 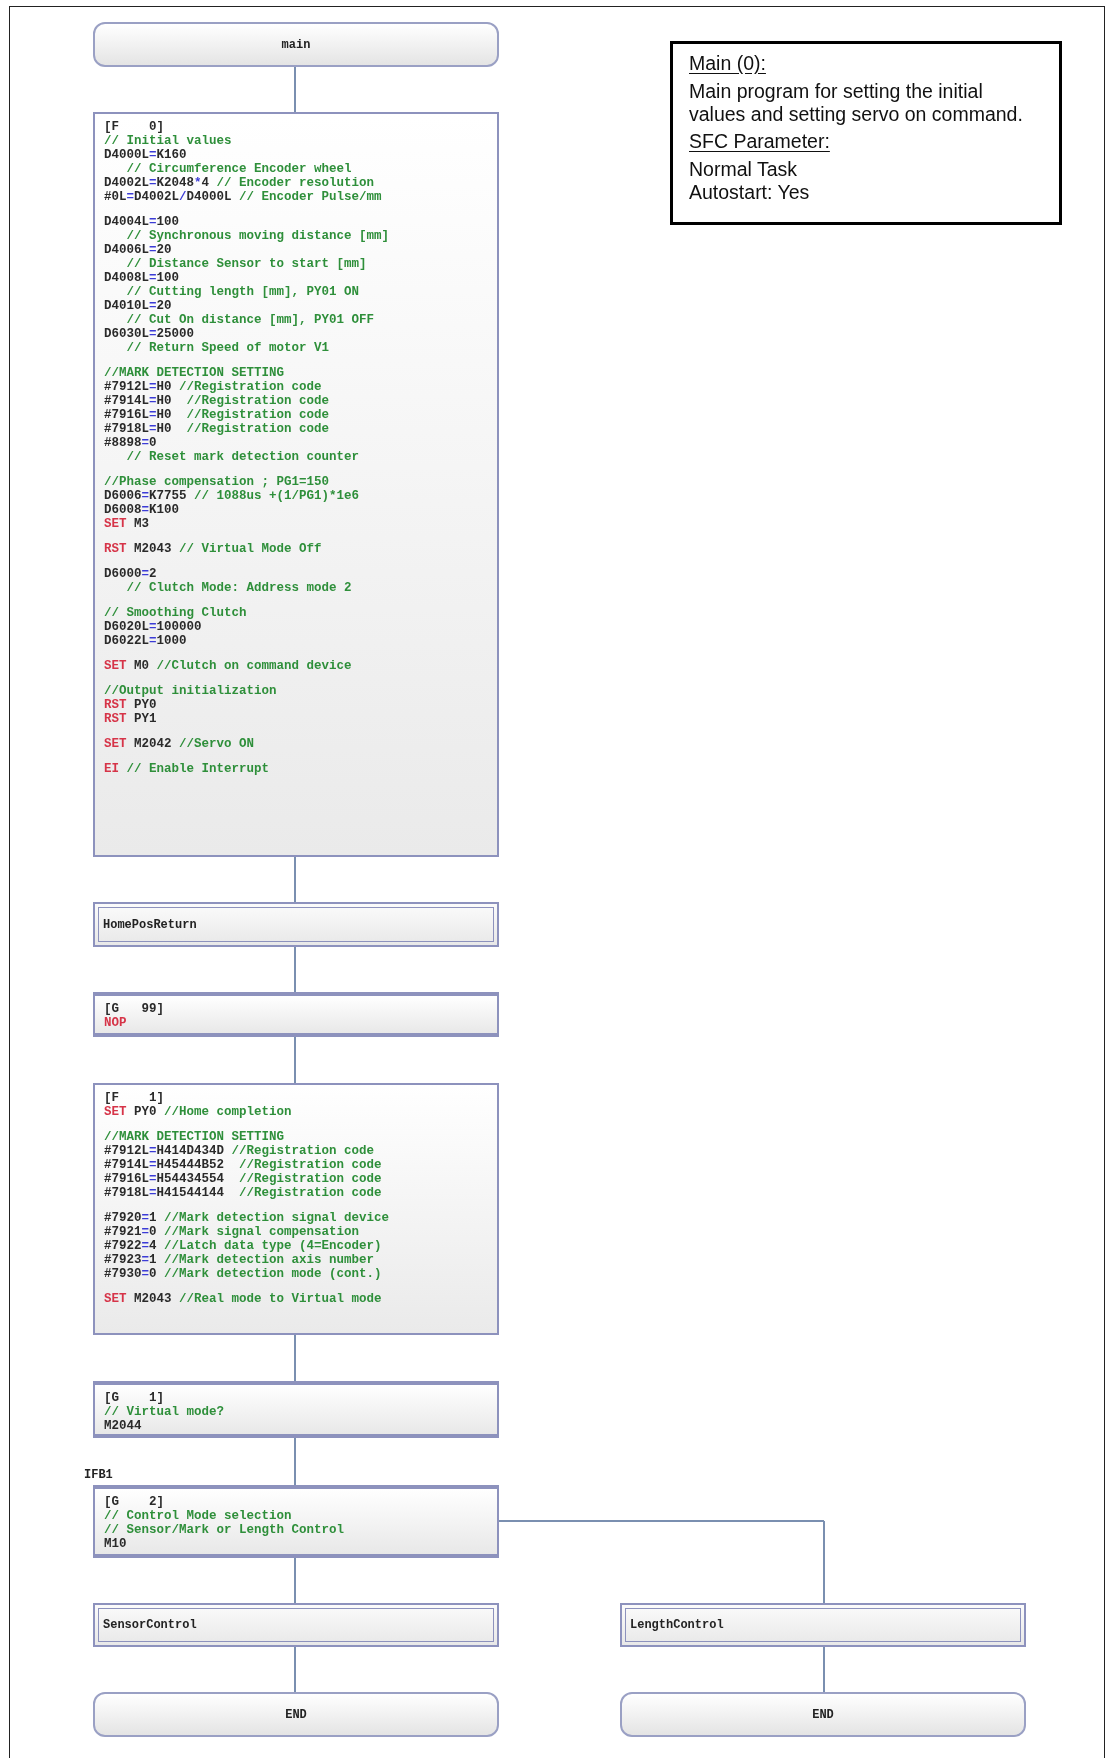 What do you see at coordinates (239, 1151) in the screenshot?
I see `code-line: #7912L=H414D434D //Registration code` at bounding box center [239, 1151].